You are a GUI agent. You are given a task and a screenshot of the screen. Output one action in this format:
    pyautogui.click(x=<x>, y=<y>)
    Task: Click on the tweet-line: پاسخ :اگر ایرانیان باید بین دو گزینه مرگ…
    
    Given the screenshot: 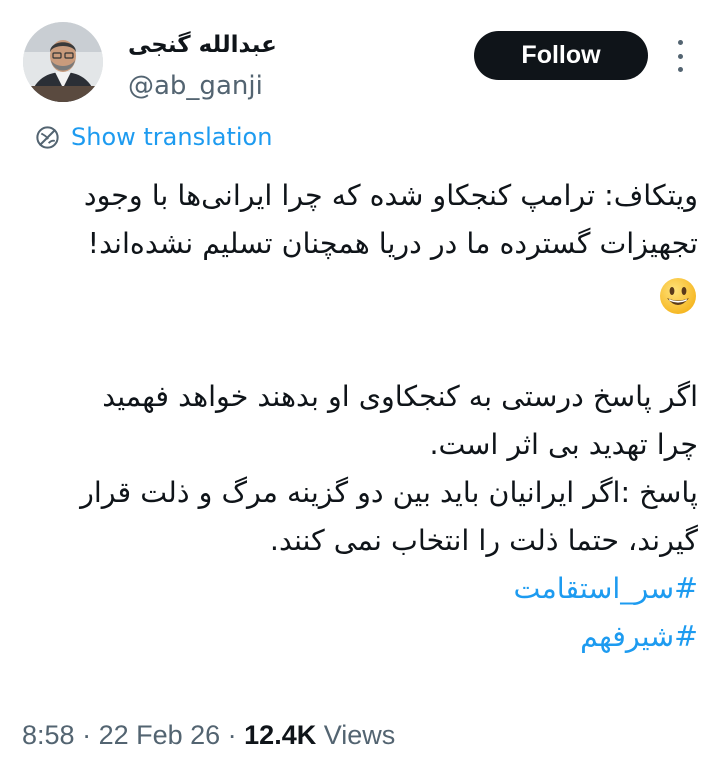 What is the action you would take?
    pyautogui.click(x=389, y=492)
    